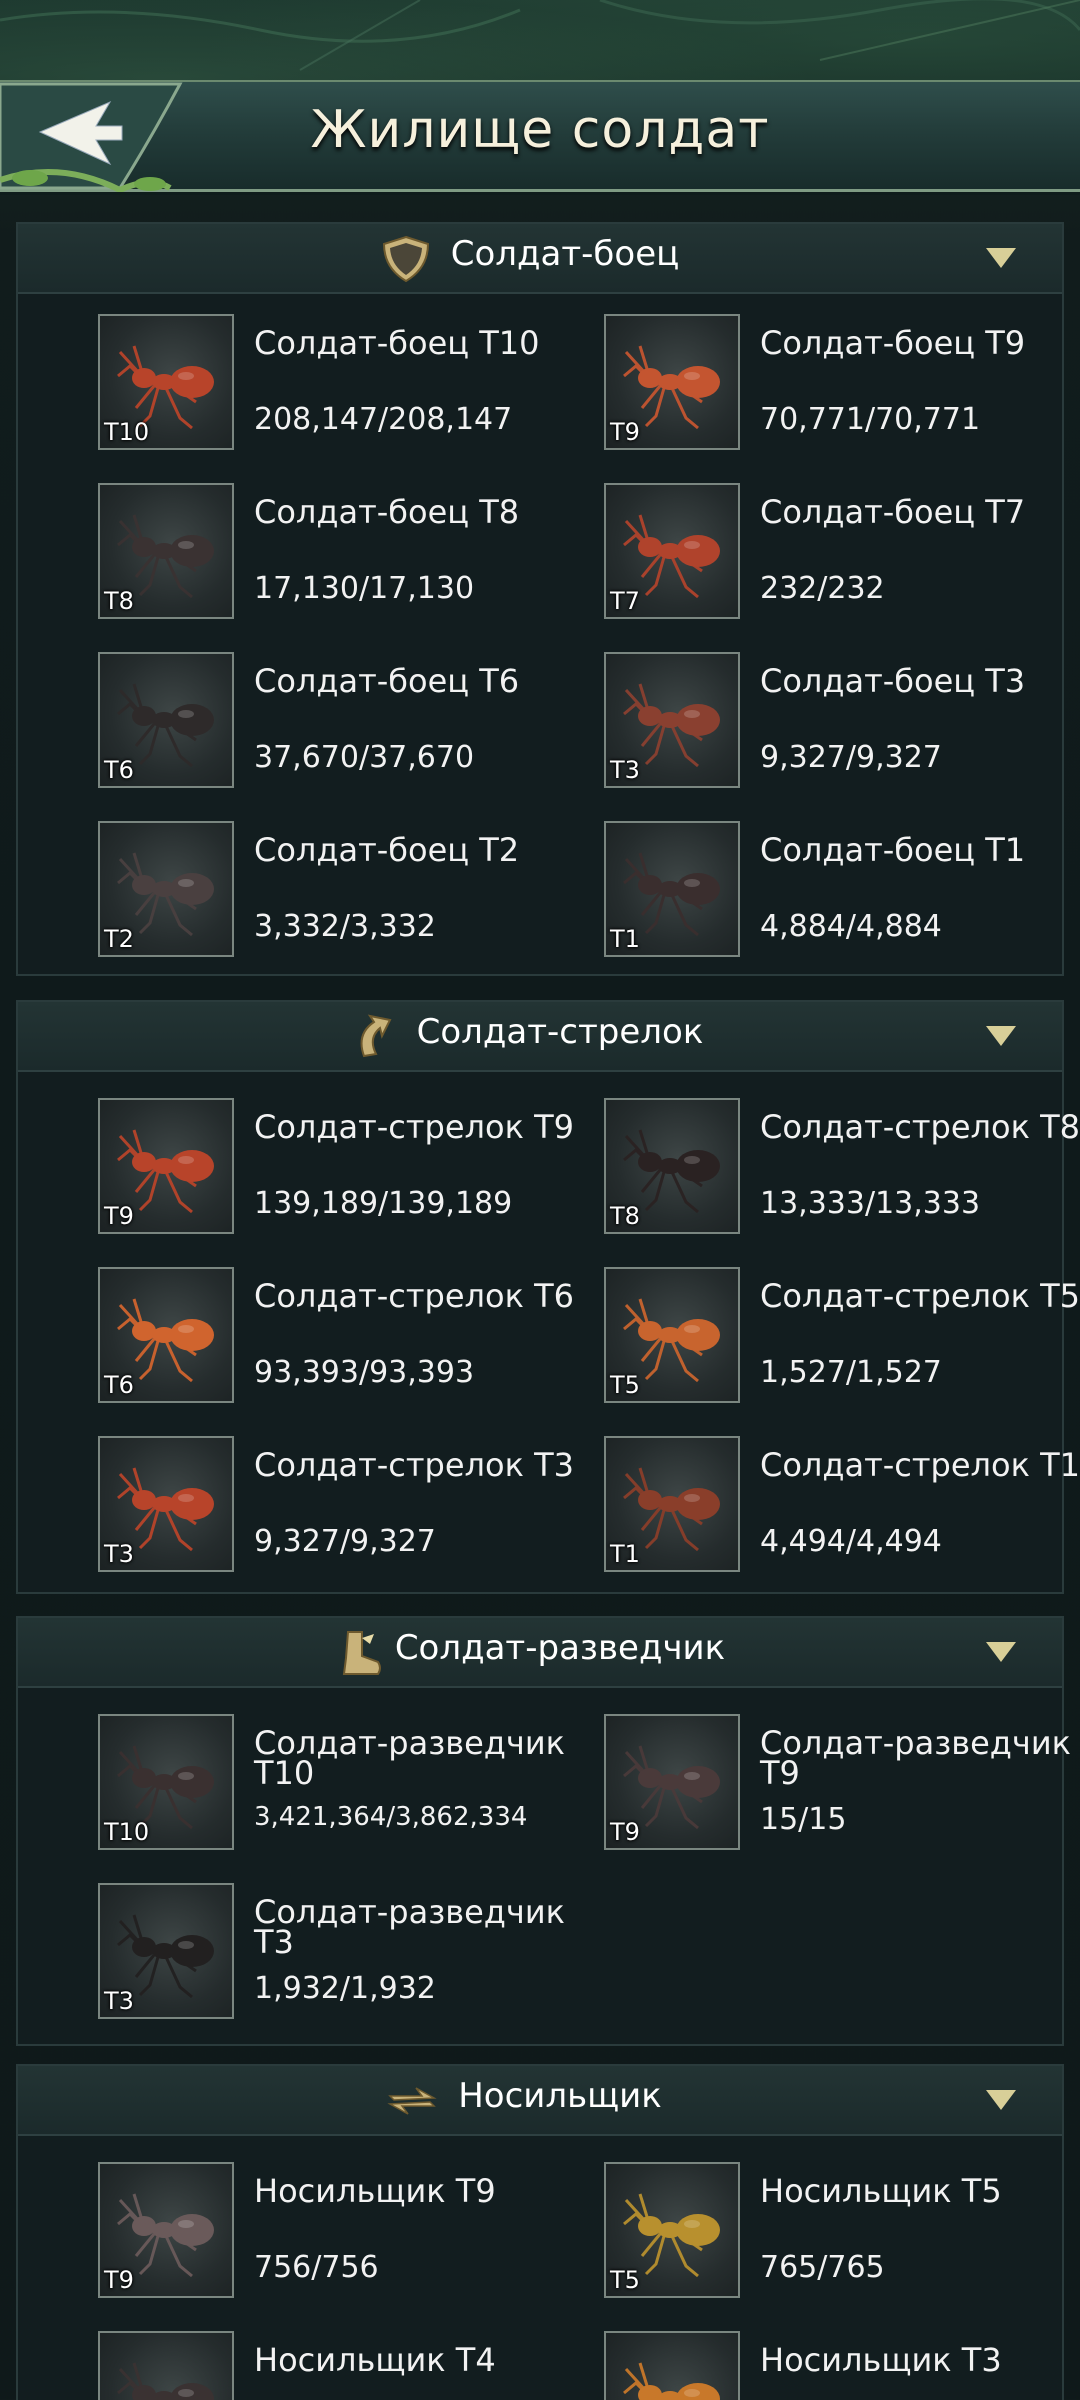 The width and height of the screenshot is (1080, 2400). I want to click on unit-count: 3,421,364/3,862,334, so click(391, 1817).